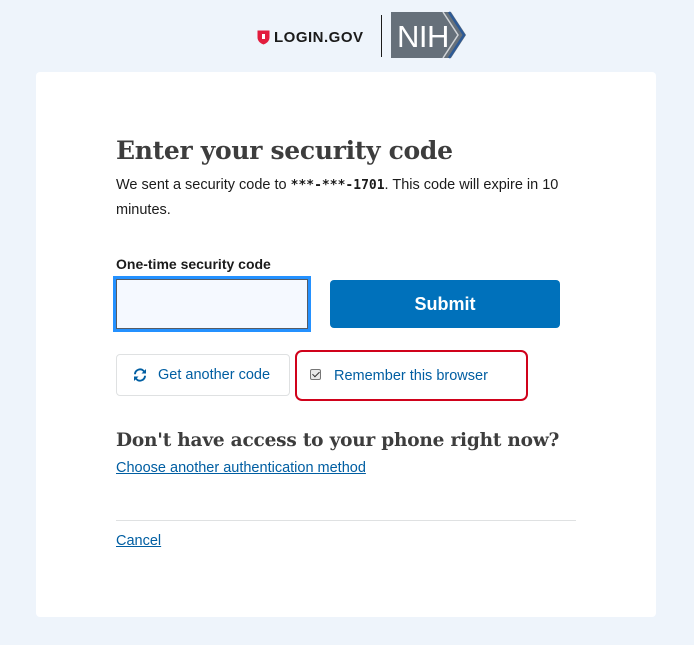 The image size is (694, 645). Describe the element at coordinates (214, 375) in the screenshot. I see `get-another-code-label: Get another code` at that location.